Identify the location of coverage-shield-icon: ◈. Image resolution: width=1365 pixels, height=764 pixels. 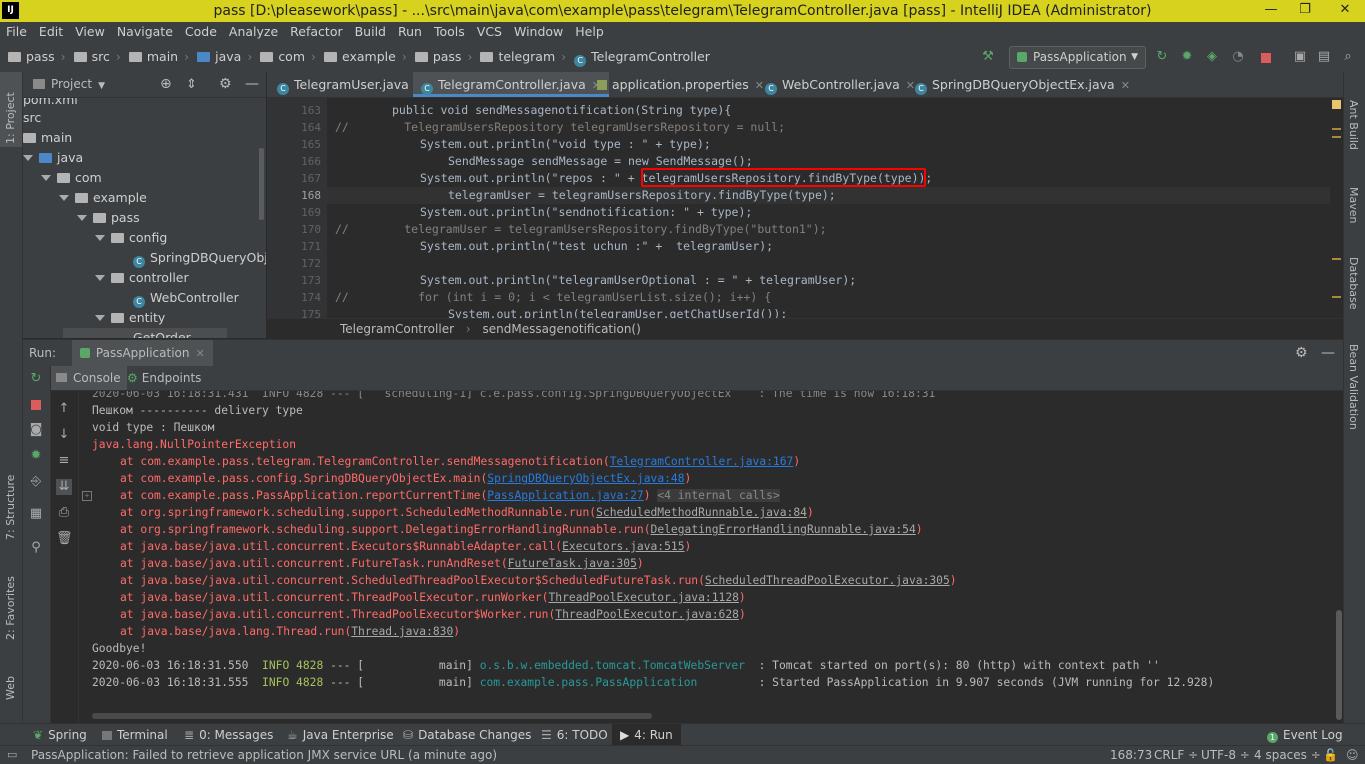
(1212, 57).